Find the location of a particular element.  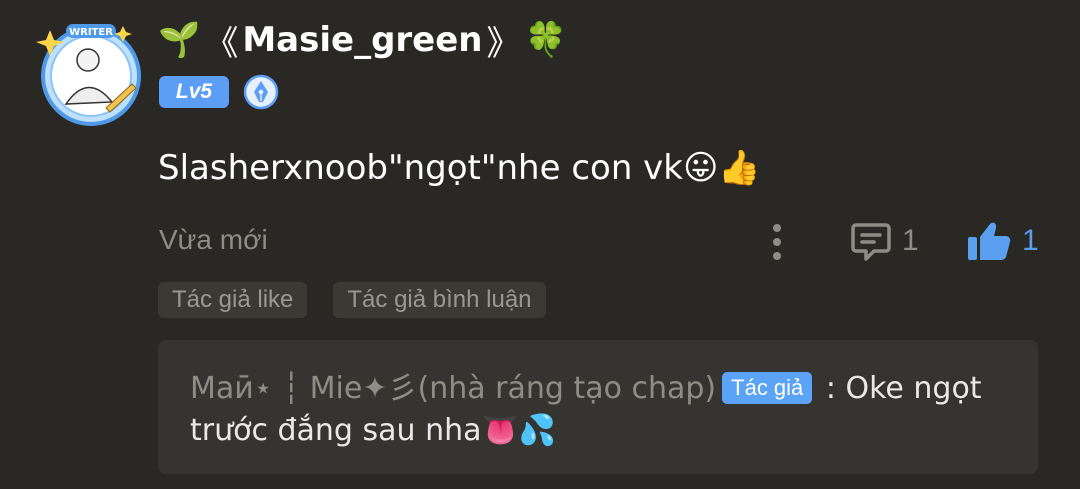

clover-emoji: 🍀 is located at coordinates (545, 40).